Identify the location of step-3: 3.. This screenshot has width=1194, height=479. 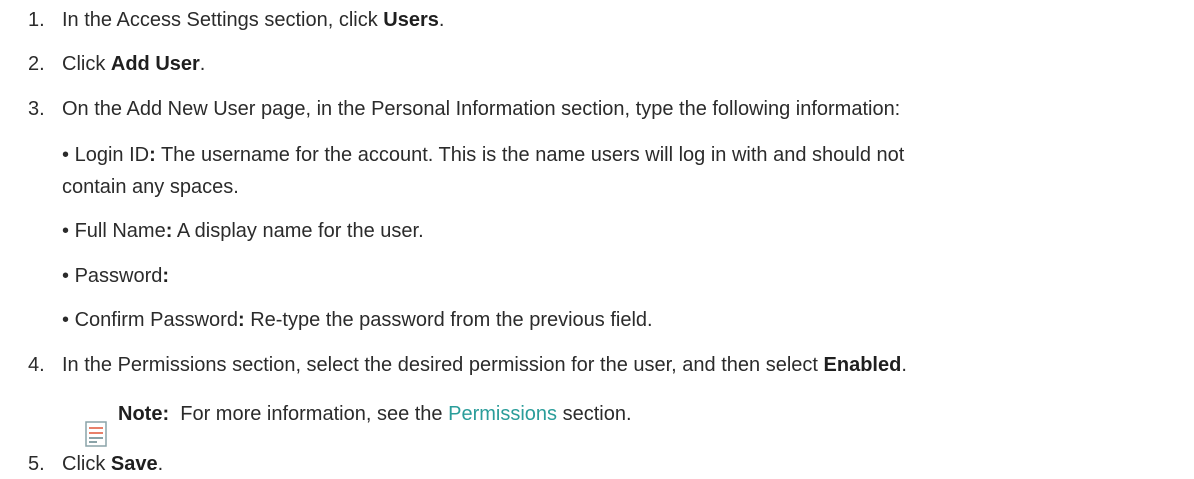
(36, 109).